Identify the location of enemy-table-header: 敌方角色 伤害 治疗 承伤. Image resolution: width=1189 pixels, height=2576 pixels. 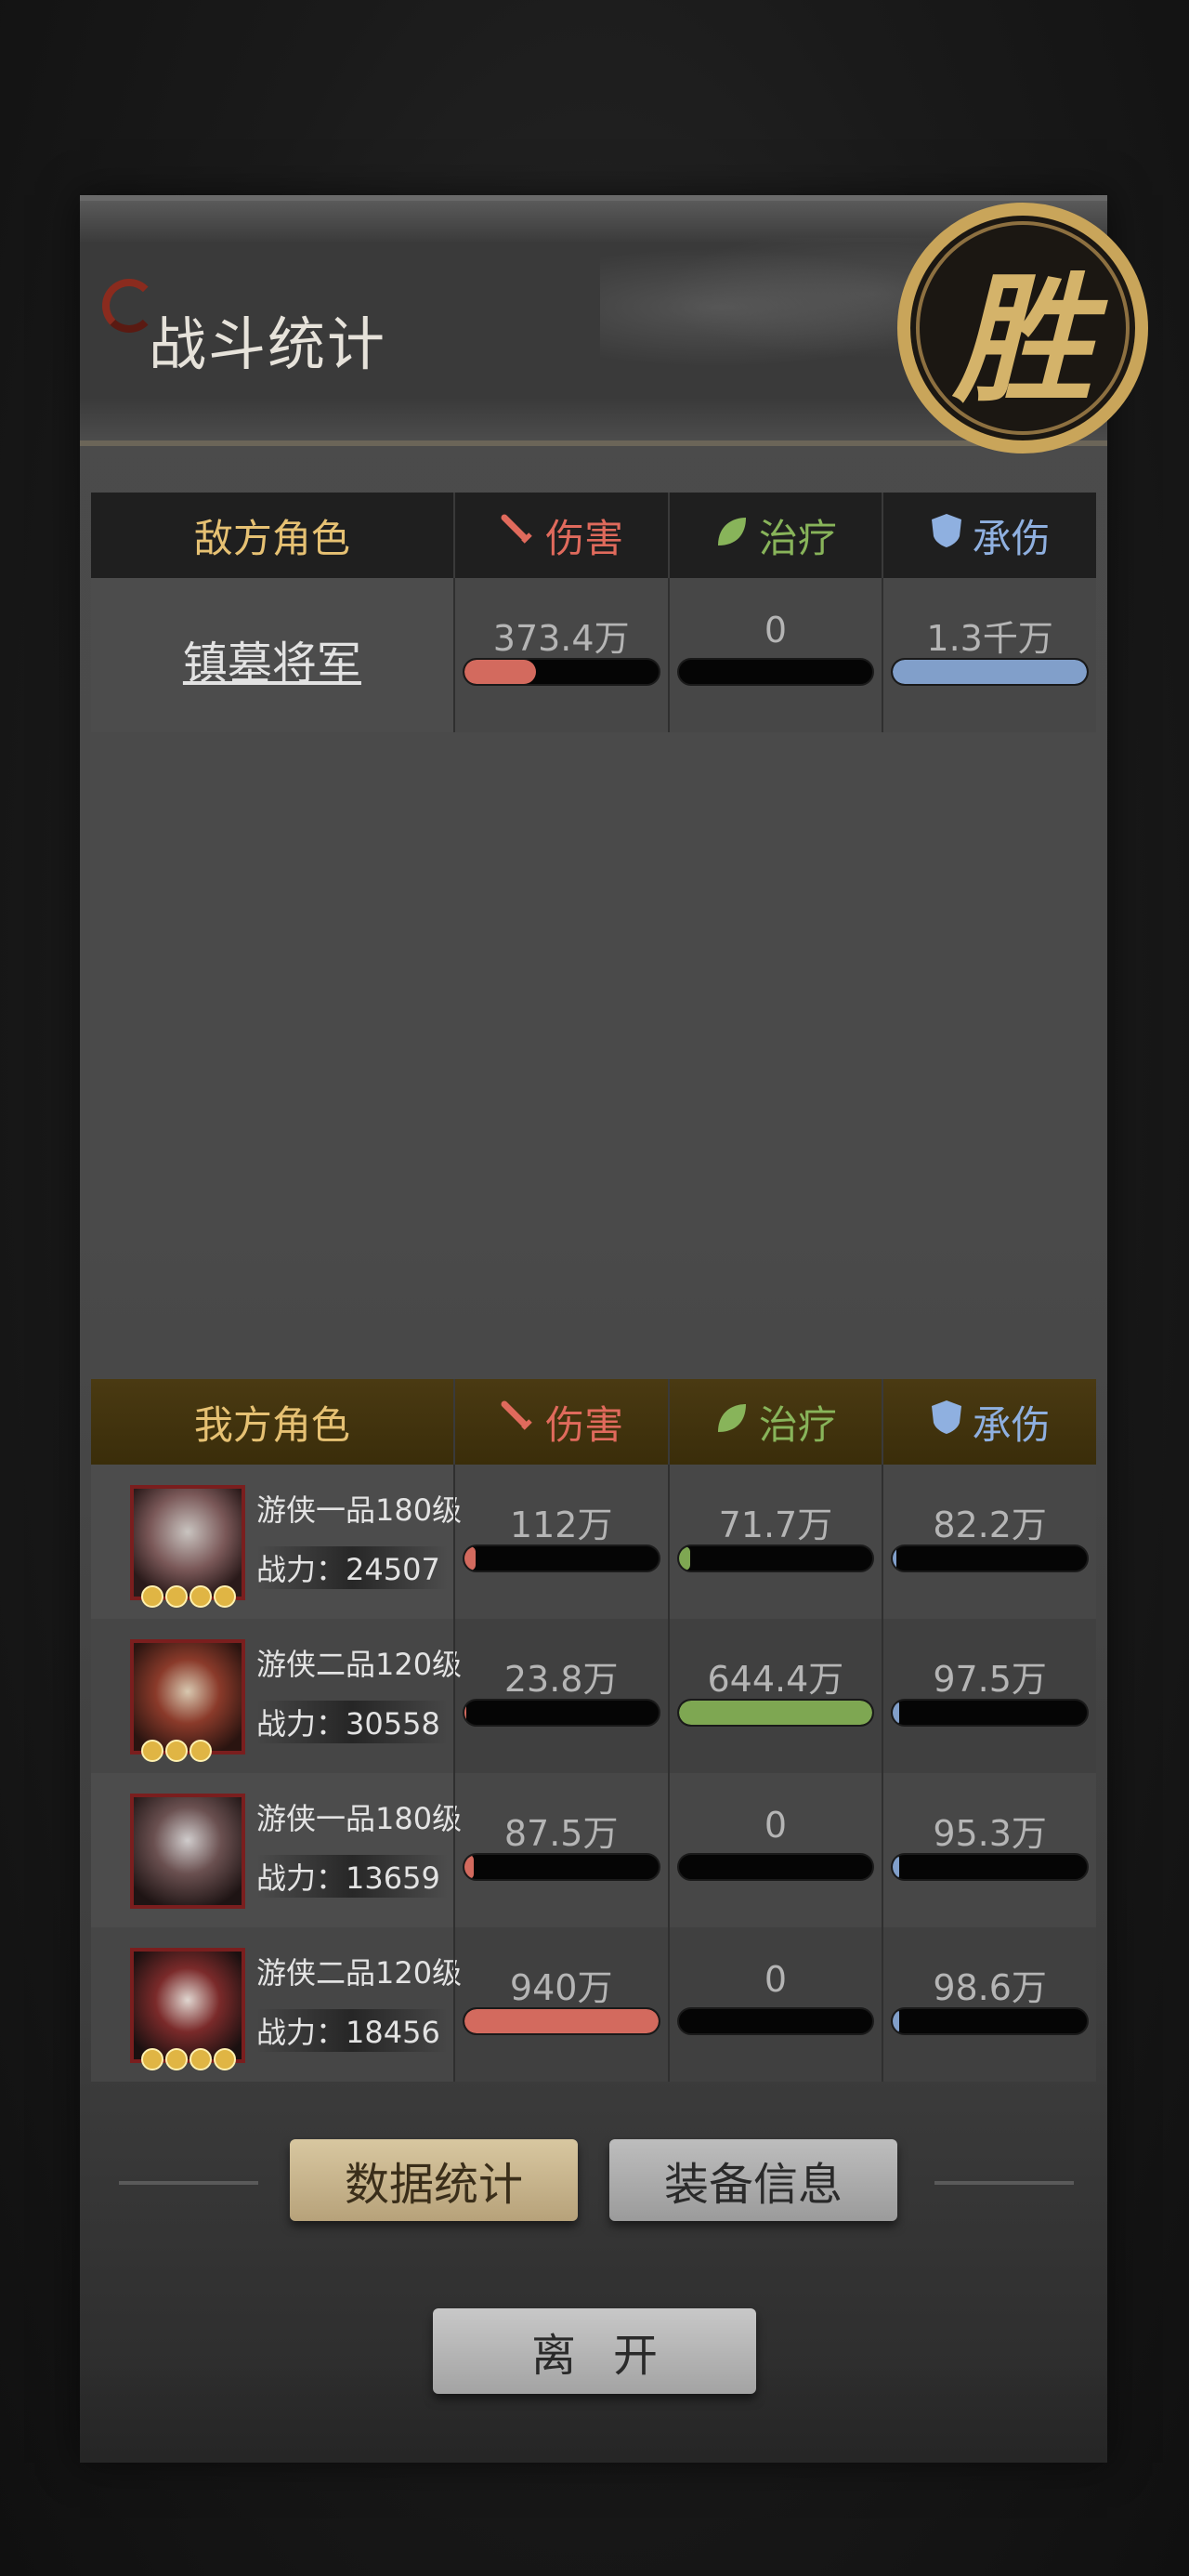
(593, 535).